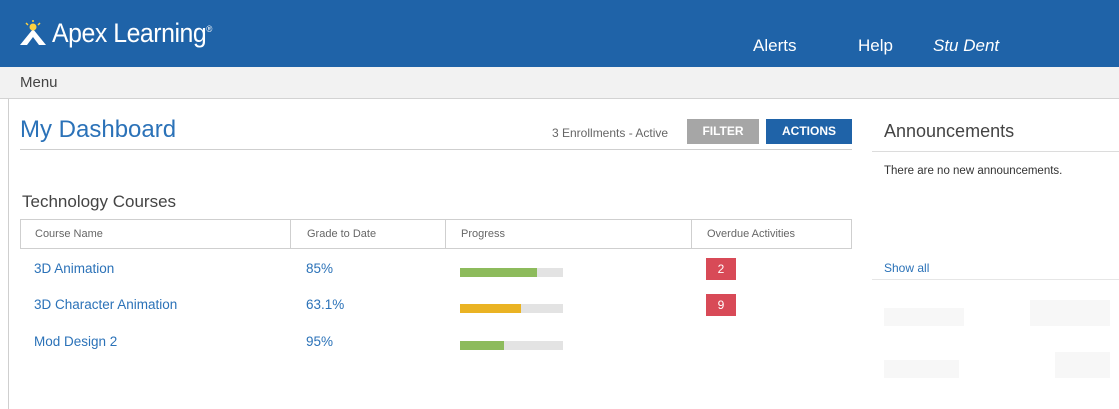 Image resolution: width=1119 pixels, height=409 pixels. I want to click on table-row: 3D Character Animation 63.1% 9, so click(436, 305).